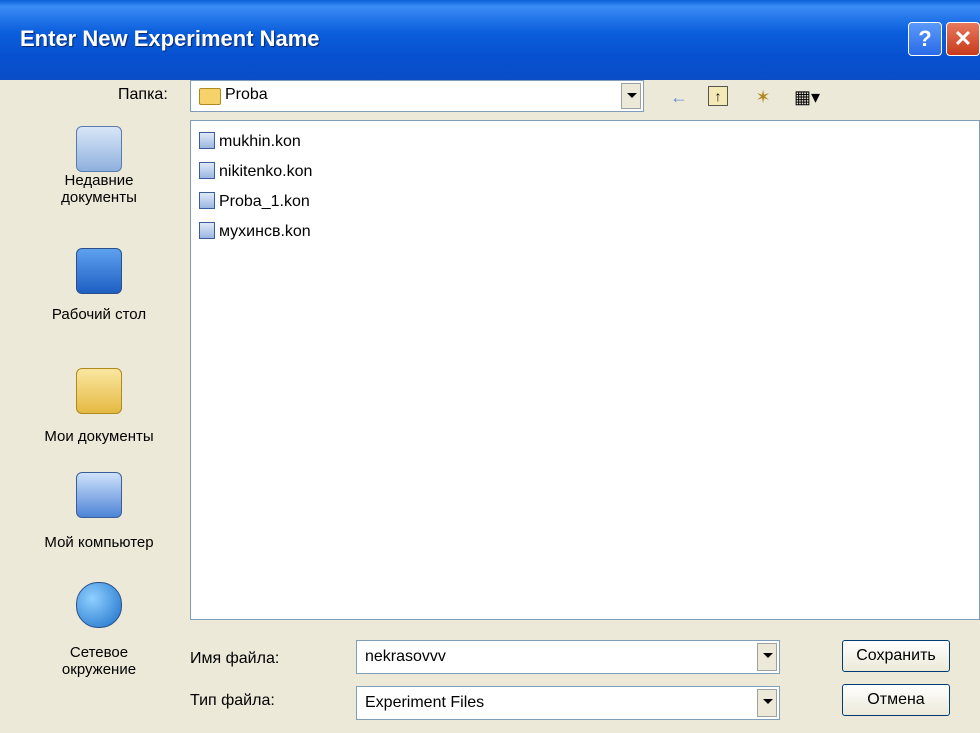 This screenshot has height=733, width=980. Describe the element at coordinates (679, 97) in the screenshot. I see `back-arrow-icon: ←` at that location.